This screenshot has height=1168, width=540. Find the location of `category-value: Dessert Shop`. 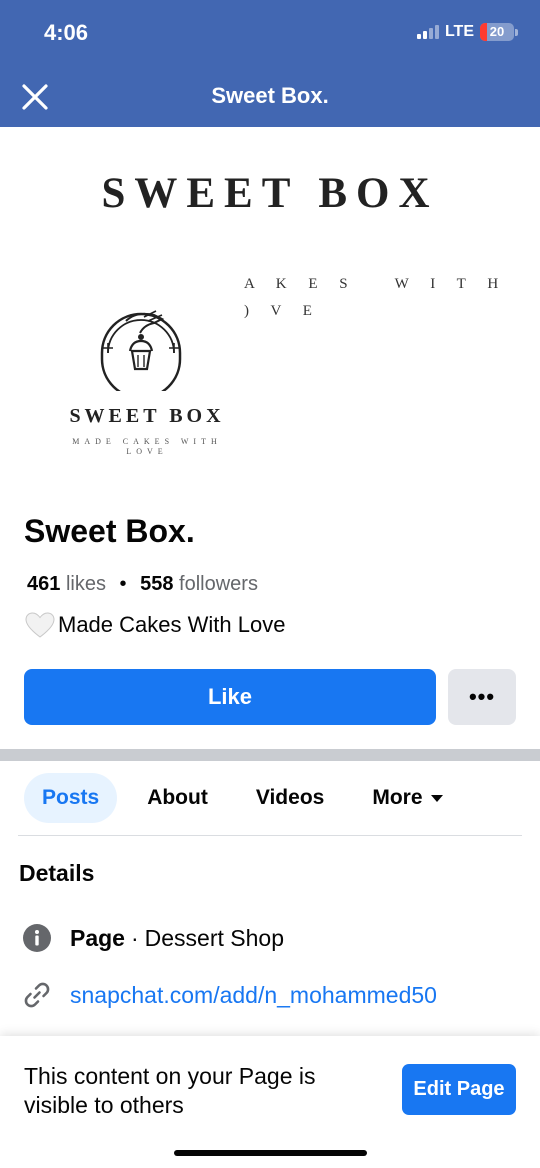

category-value: Dessert Shop is located at coordinates (214, 937).